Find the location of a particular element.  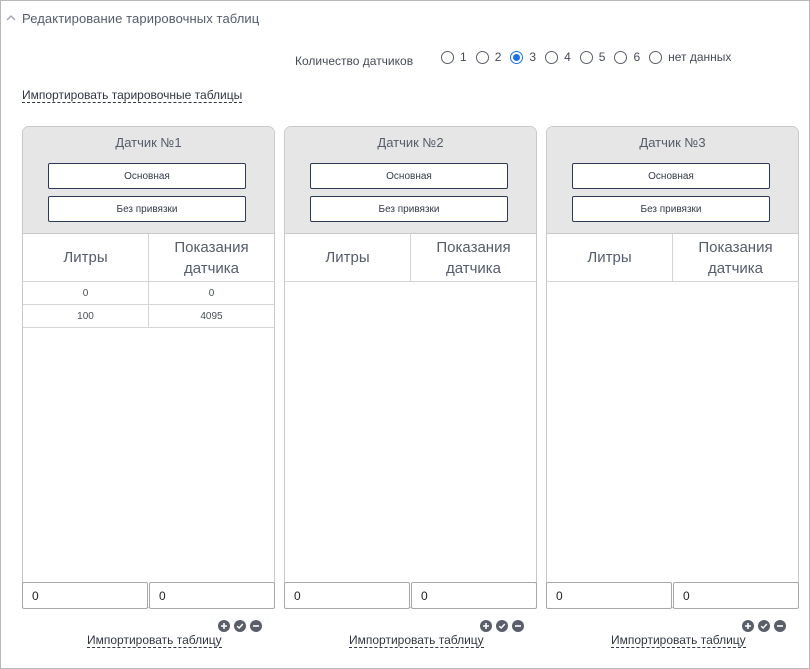

sensor-count-option-1: 1 is located at coordinates (454, 57).